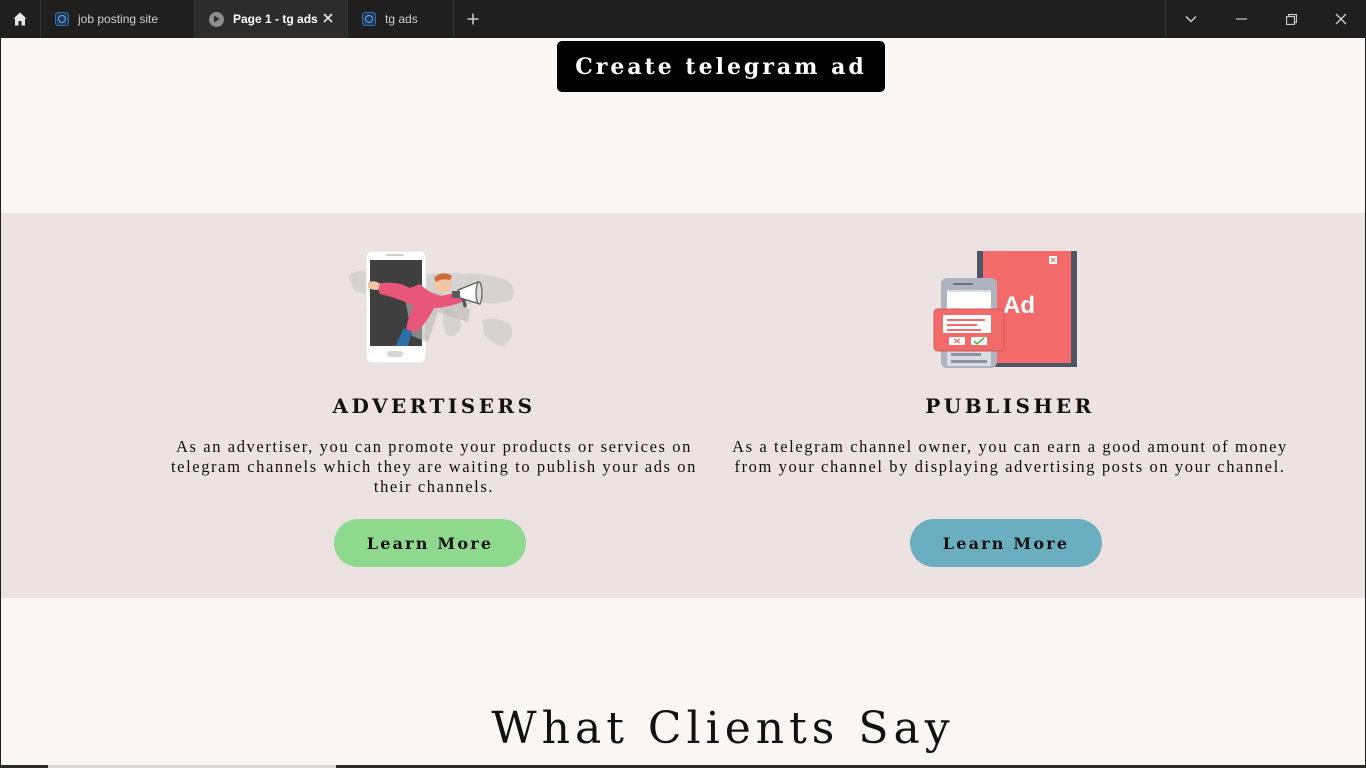 The image size is (1366, 768). Describe the element at coordinates (216, 19) in the screenshot. I see `play-icon` at that location.